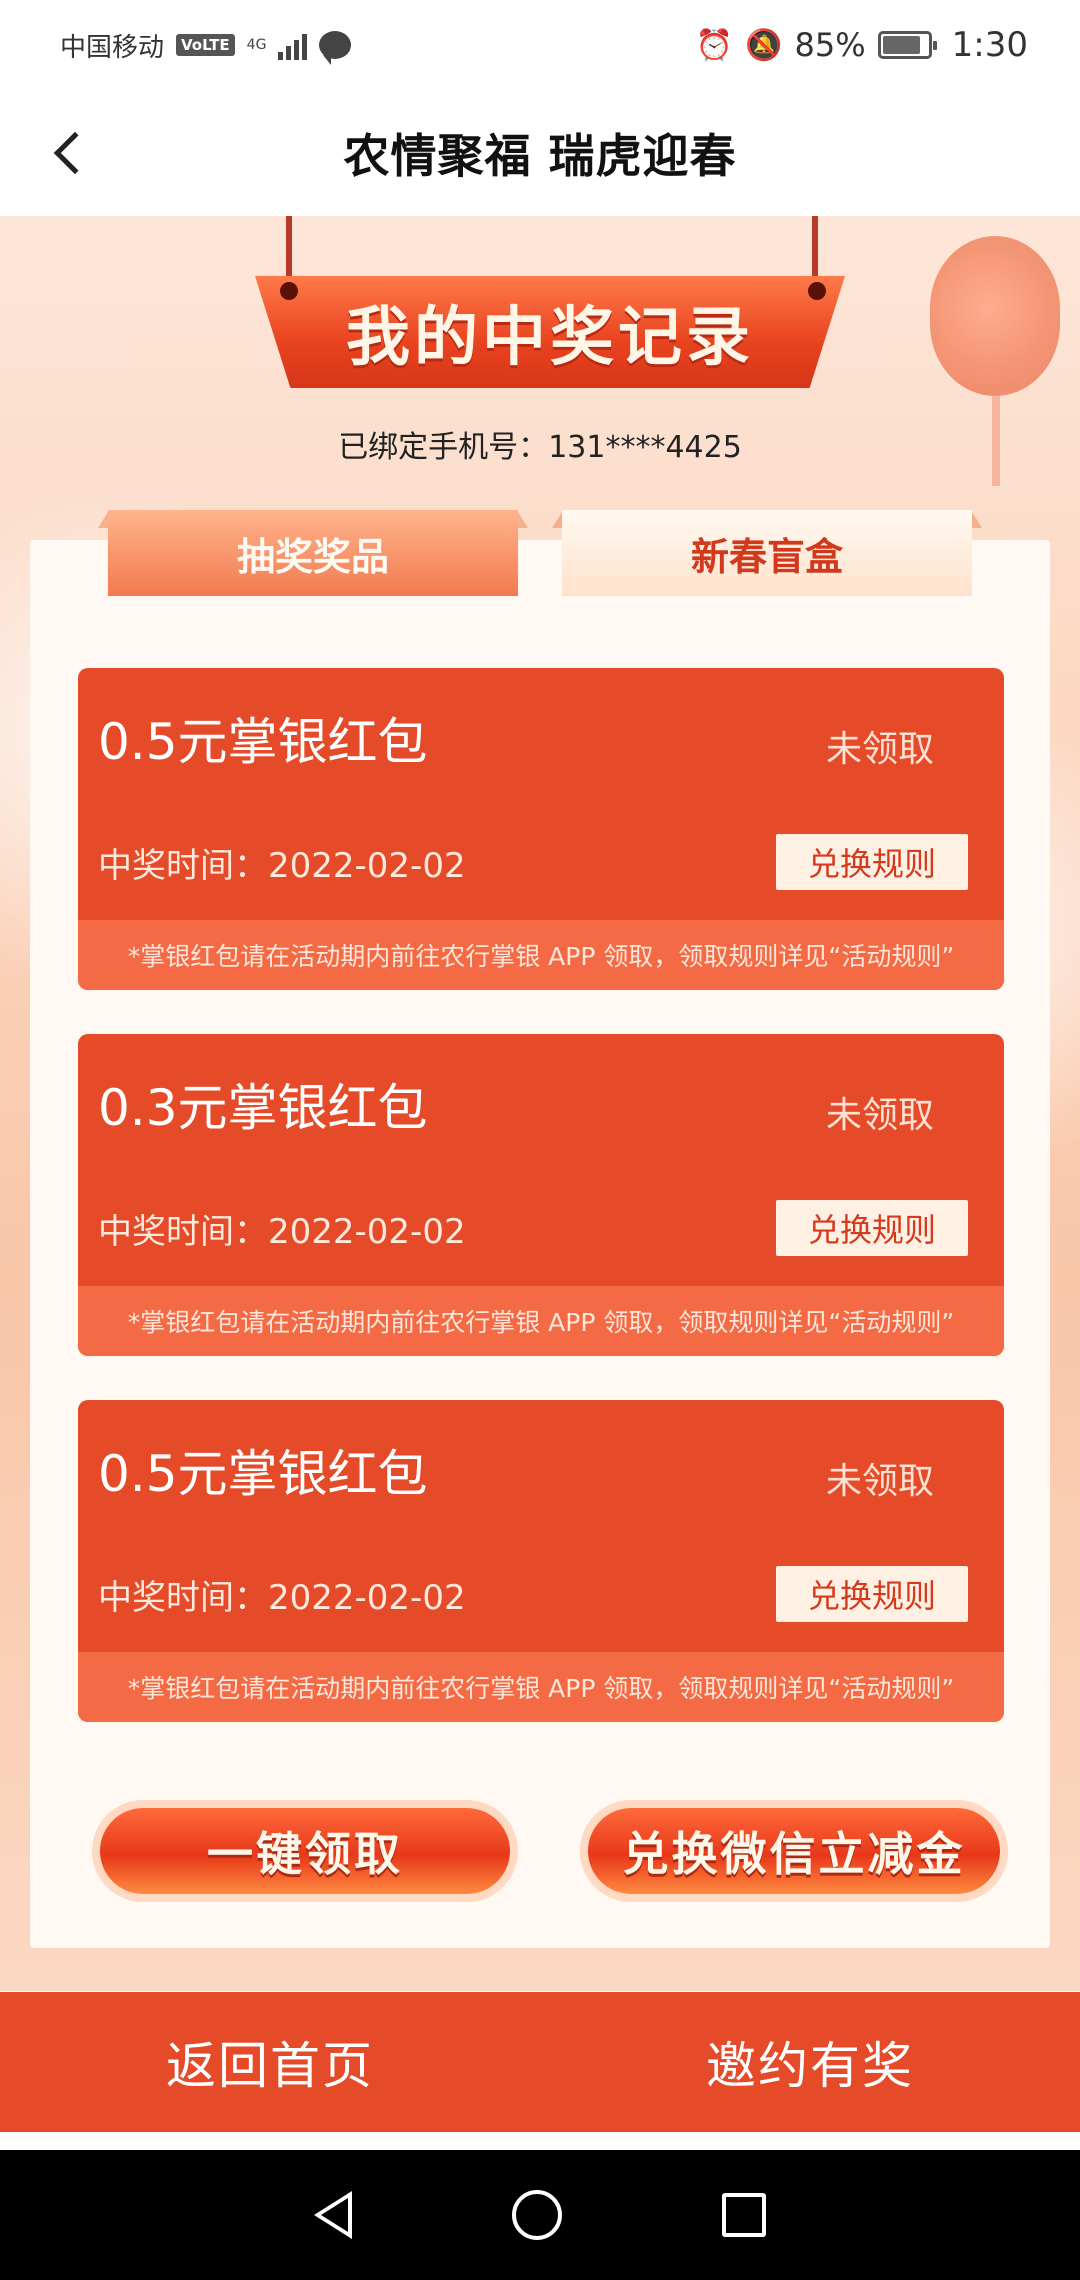  I want to click on system-back-icon, so click(333, 2215).